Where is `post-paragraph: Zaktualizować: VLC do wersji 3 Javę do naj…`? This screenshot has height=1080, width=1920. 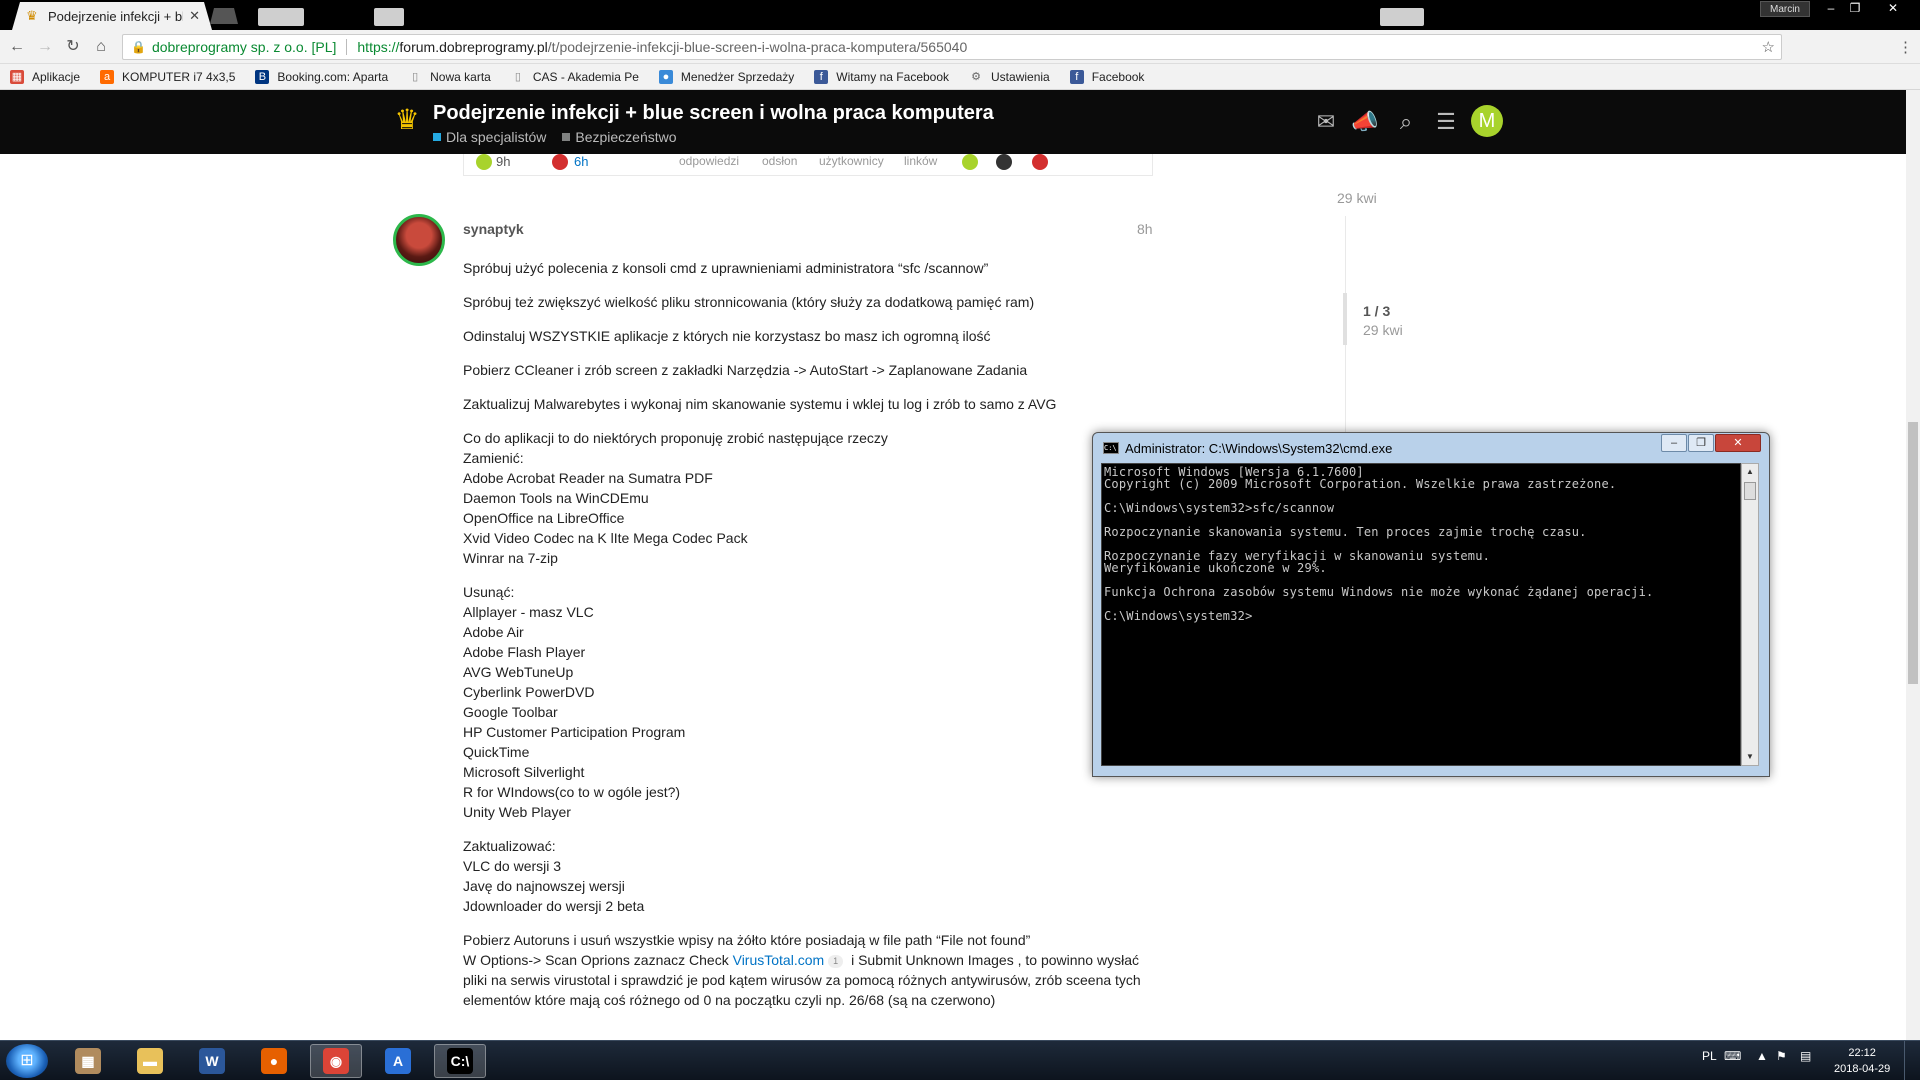 post-paragraph: Zaktualizować: VLC do wersji 3 Javę do naj… is located at coordinates (813, 876).